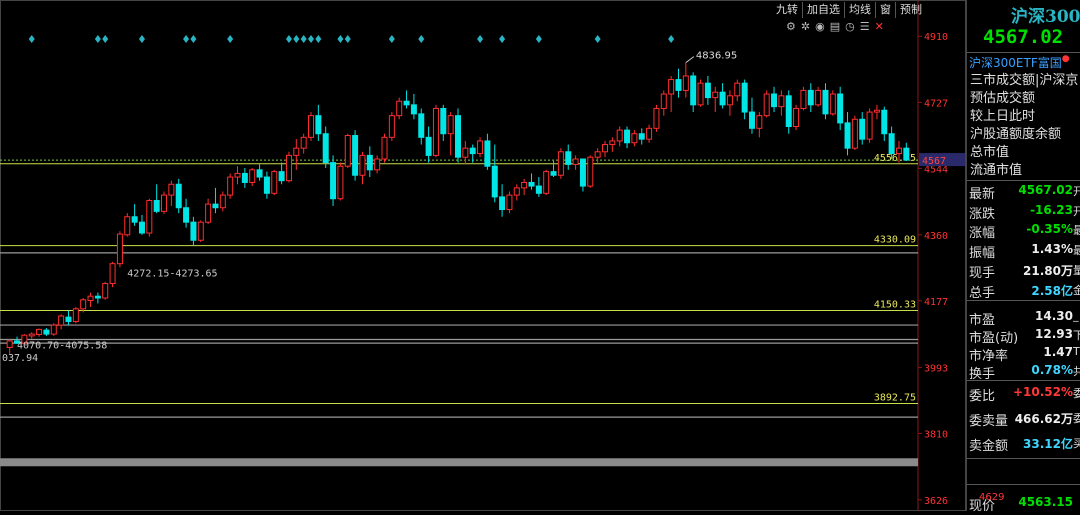  I want to click on quote-tail: 委, so click(1076, 418).